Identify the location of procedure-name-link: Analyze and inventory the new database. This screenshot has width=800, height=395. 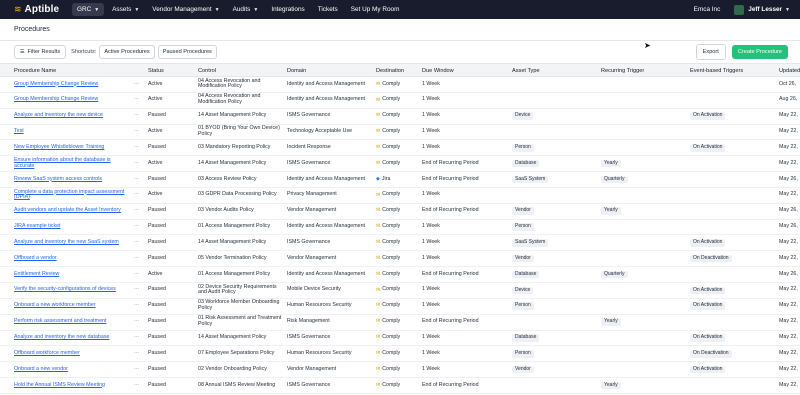
(73, 337).